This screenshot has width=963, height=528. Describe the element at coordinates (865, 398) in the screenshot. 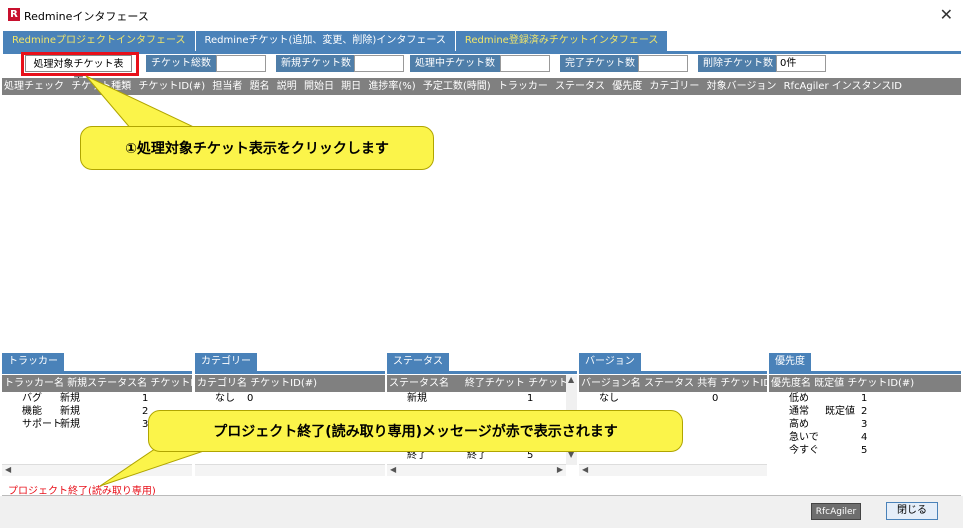

I see `list-item: 低め 1` at that location.